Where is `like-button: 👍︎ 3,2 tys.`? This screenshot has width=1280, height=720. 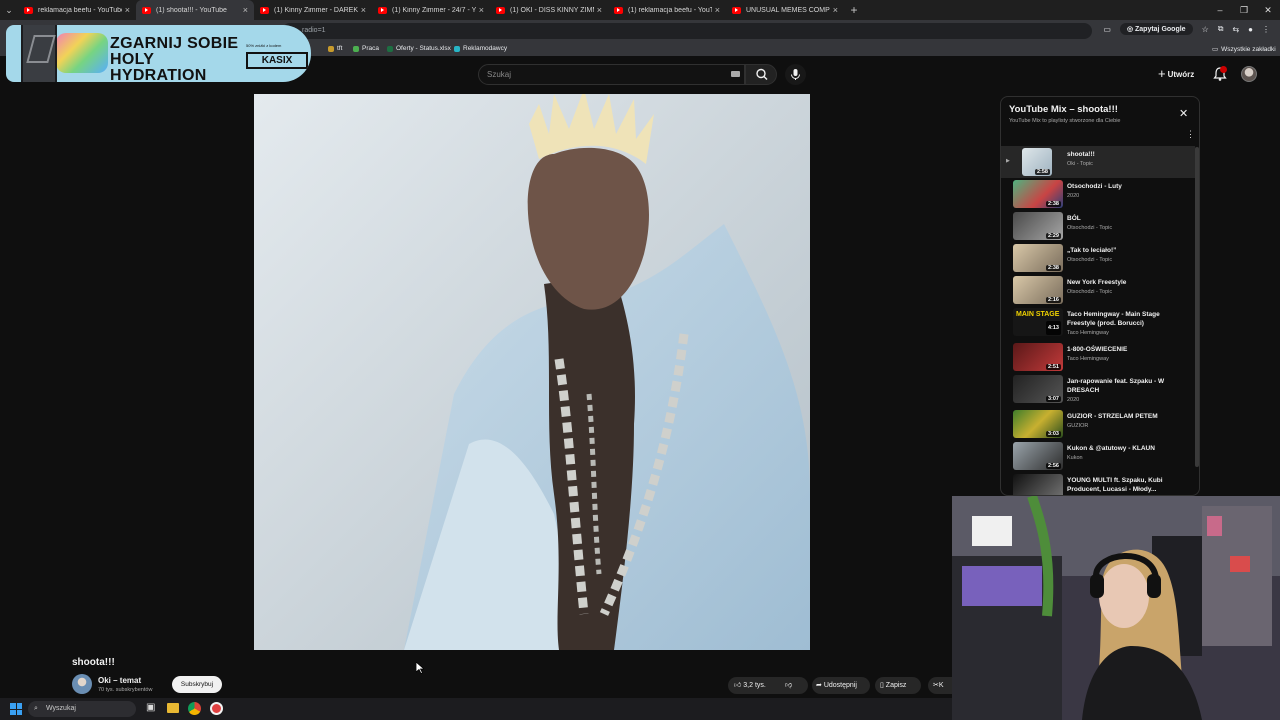
like-button: 👍︎ 3,2 tys. is located at coordinates (750, 685).